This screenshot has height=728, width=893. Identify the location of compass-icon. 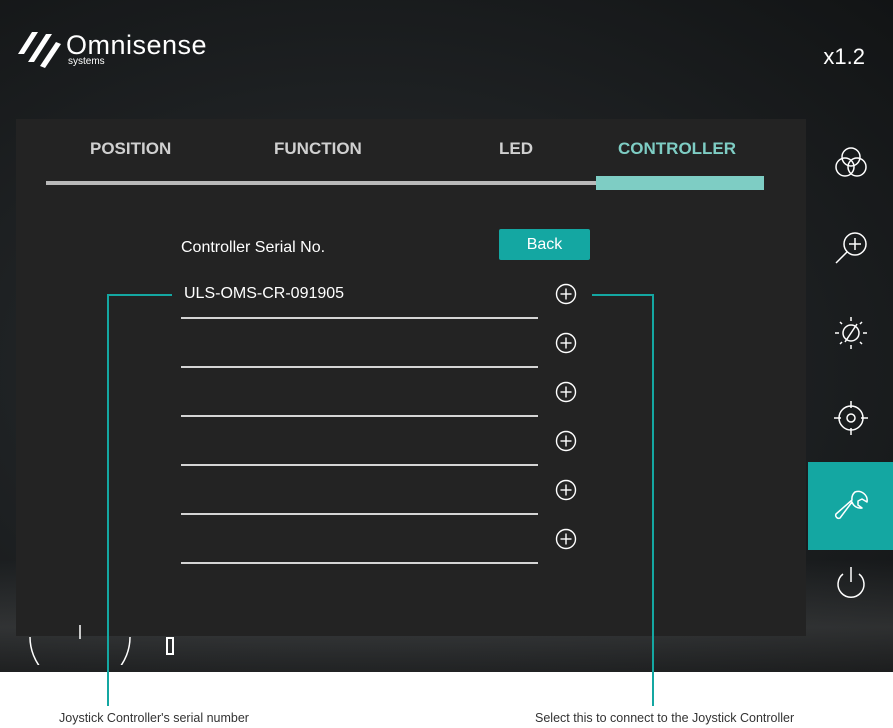
(80, 645).